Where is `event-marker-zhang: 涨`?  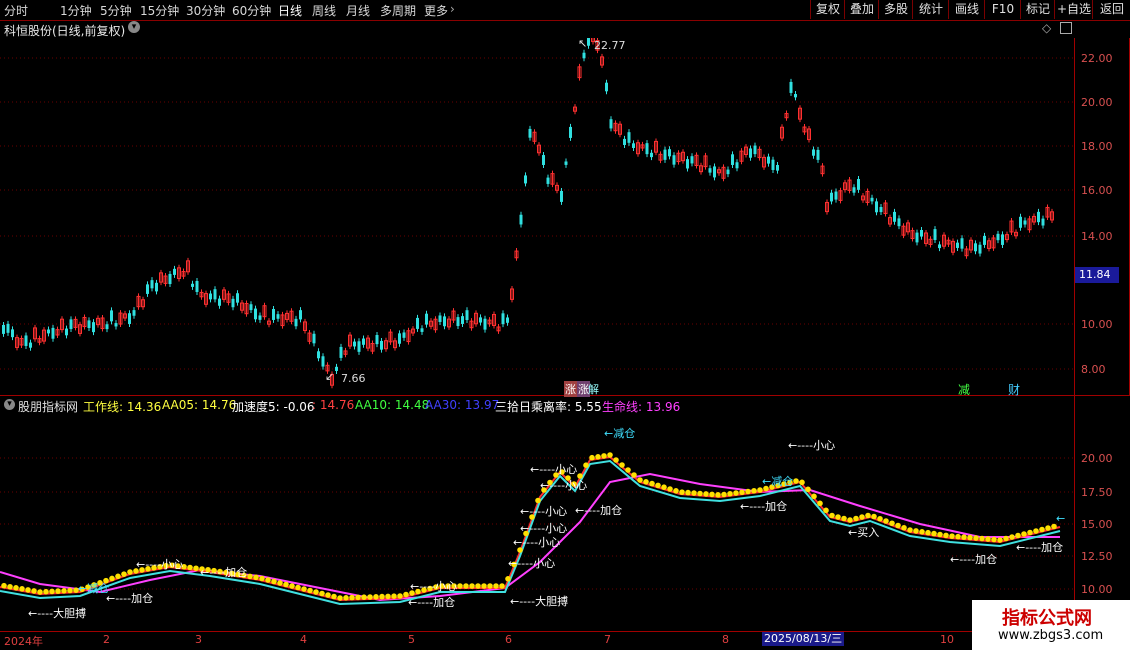
event-marker-zhang: 涨 is located at coordinates (570, 389).